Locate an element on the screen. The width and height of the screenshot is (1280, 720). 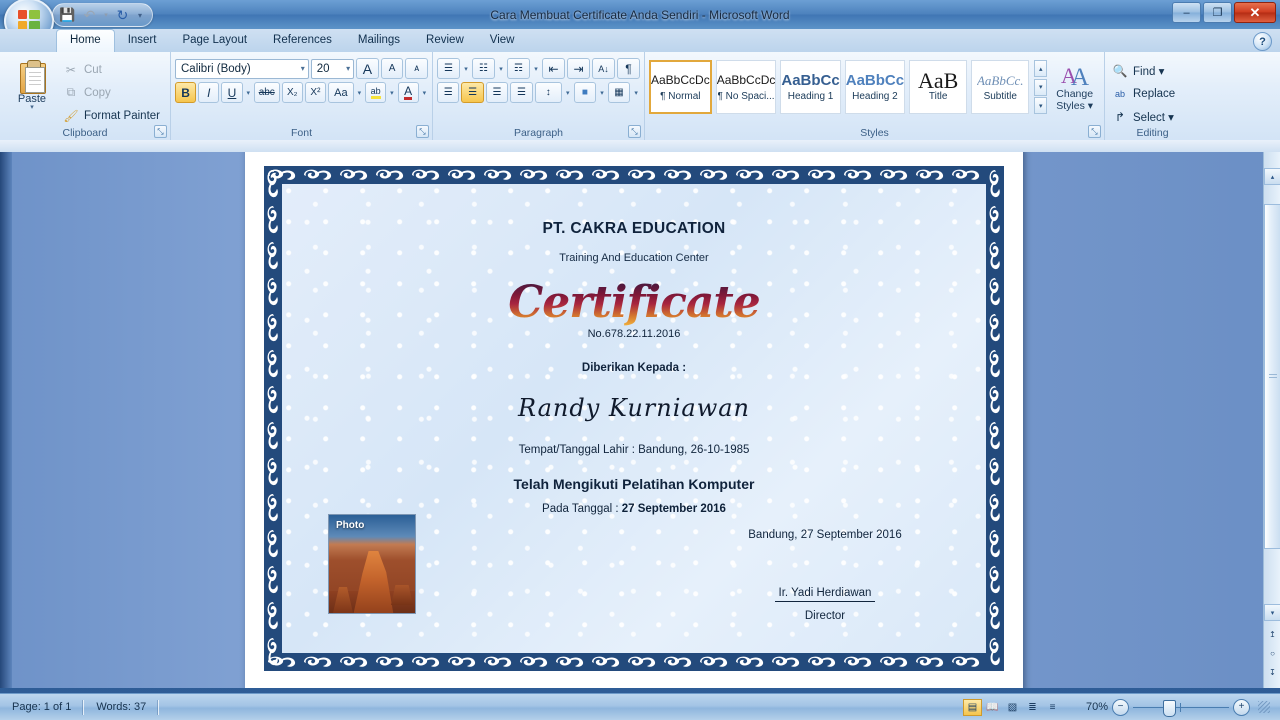
decrease-indent-button: ⇤ is located at coordinates (553, 68).